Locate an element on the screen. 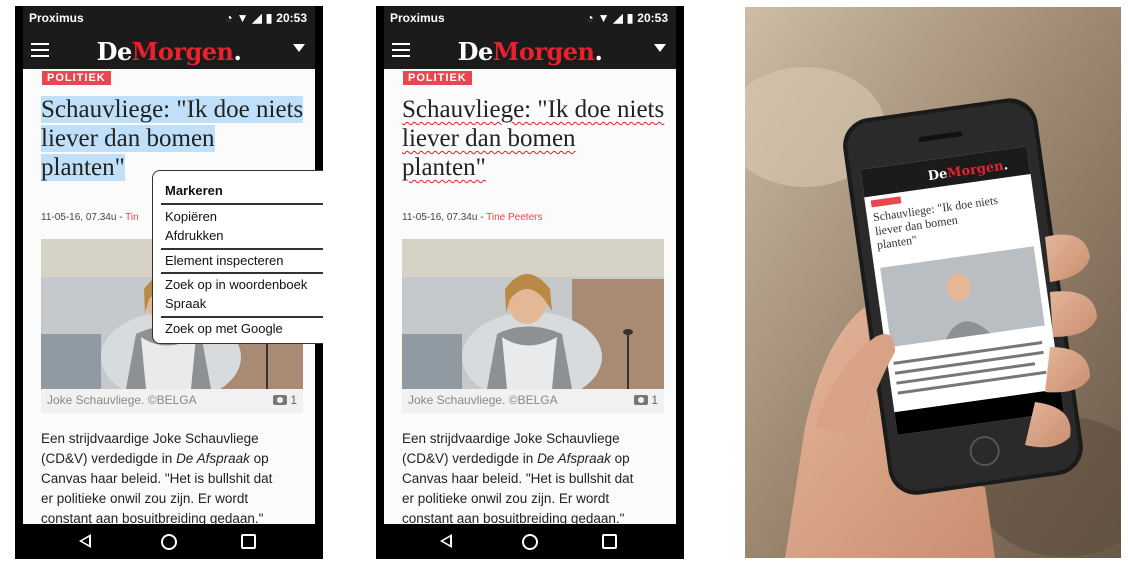 The image size is (1128, 565). menu-item-element-inspecteren: Element inspecteren is located at coordinates (224, 260).